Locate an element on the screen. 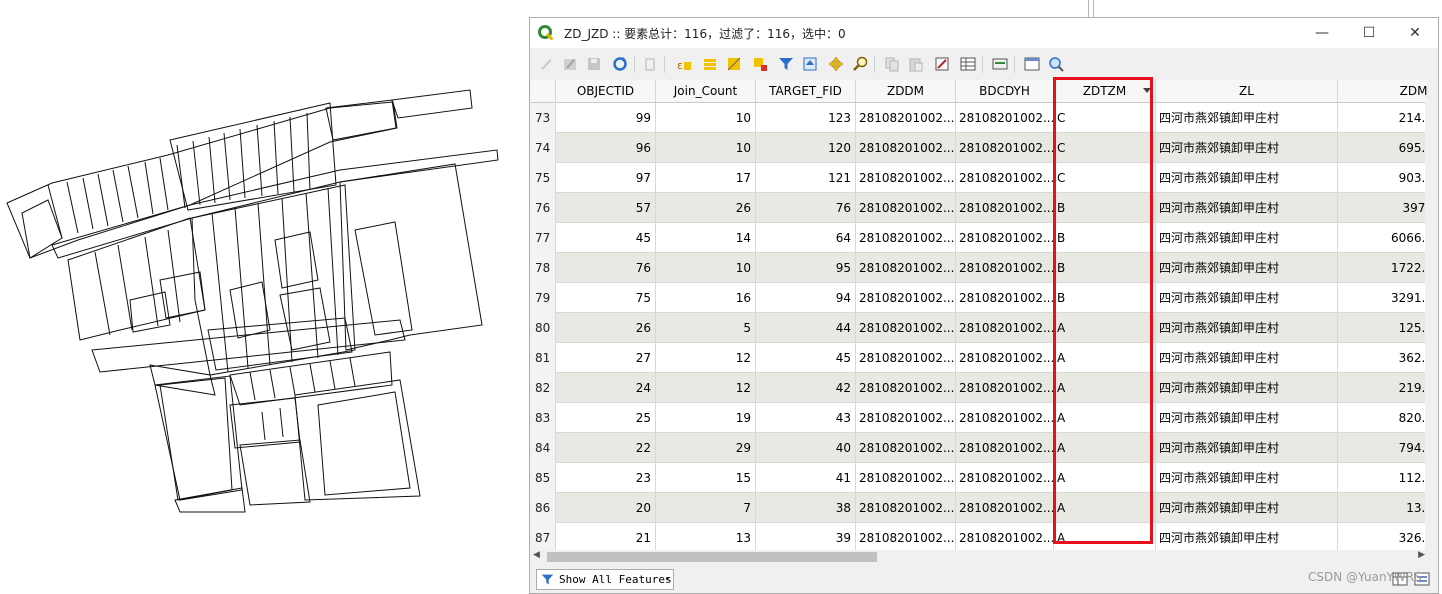 This screenshot has width=1442, height=594. row-number: 84 is located at coordinates (543, 448).